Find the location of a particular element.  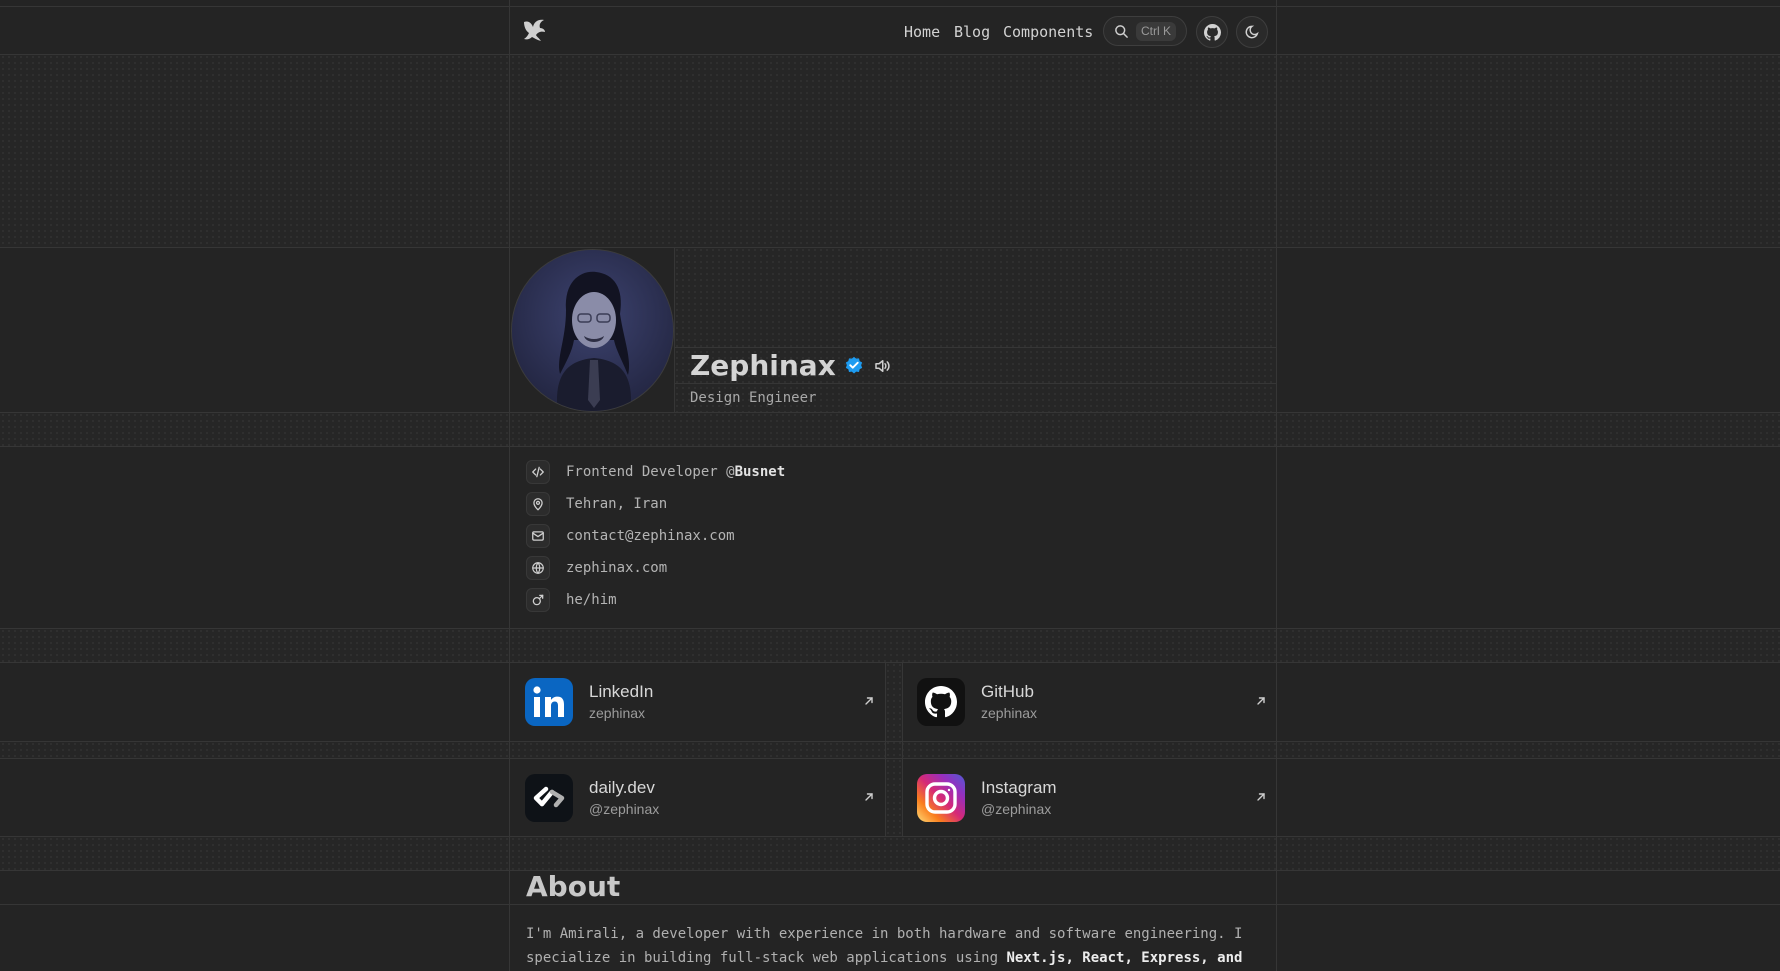

info-email-link: contact@zephinax.com is located at coordinates (650, 536).